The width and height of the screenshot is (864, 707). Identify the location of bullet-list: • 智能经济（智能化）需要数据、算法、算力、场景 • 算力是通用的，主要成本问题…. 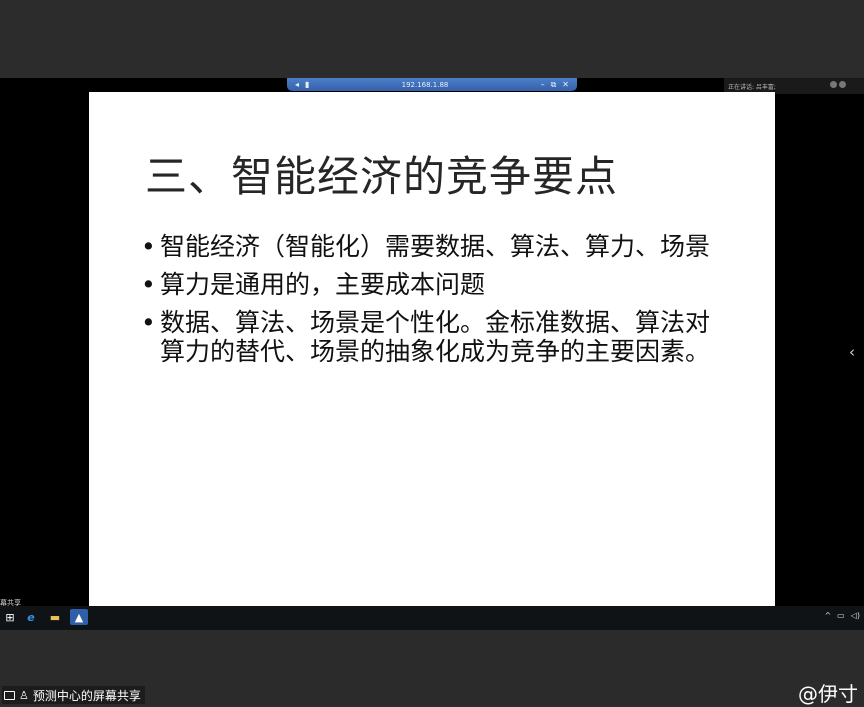
(436, 303).